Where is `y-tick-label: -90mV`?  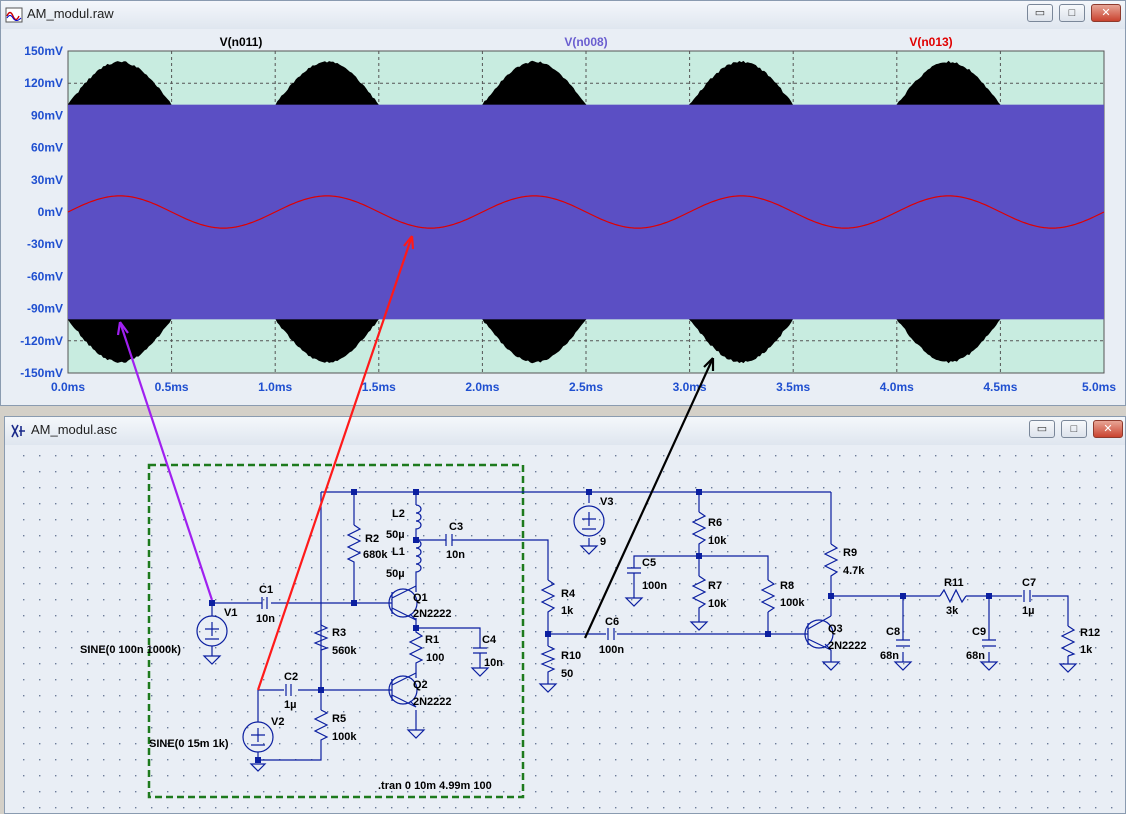
y-tick-label: -90mV is located at coordinates (45, 309).